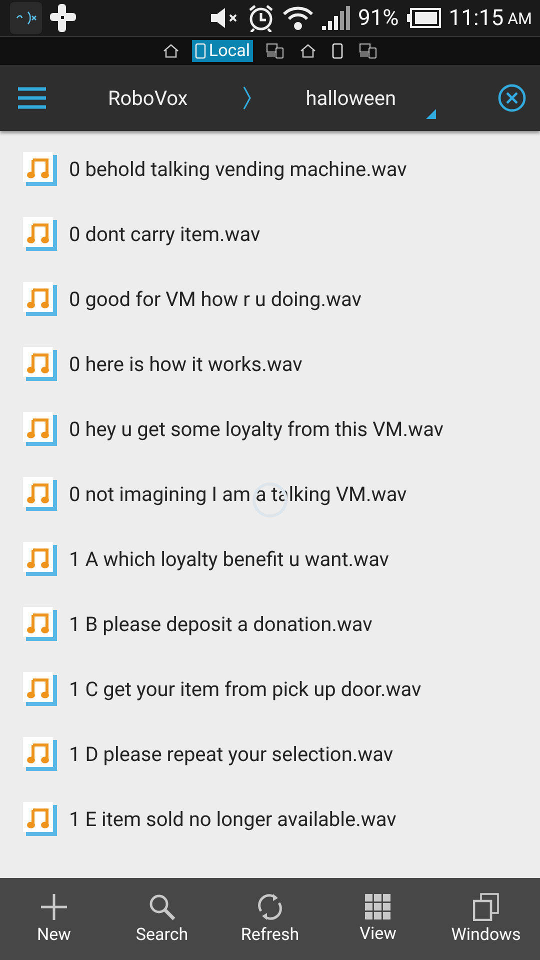 The width and height of the screenshot is (540, 960). Describe the element at coordinates (148, 98) in the screenshot. I see `breadcrumb-item: RoboVox` at that location.